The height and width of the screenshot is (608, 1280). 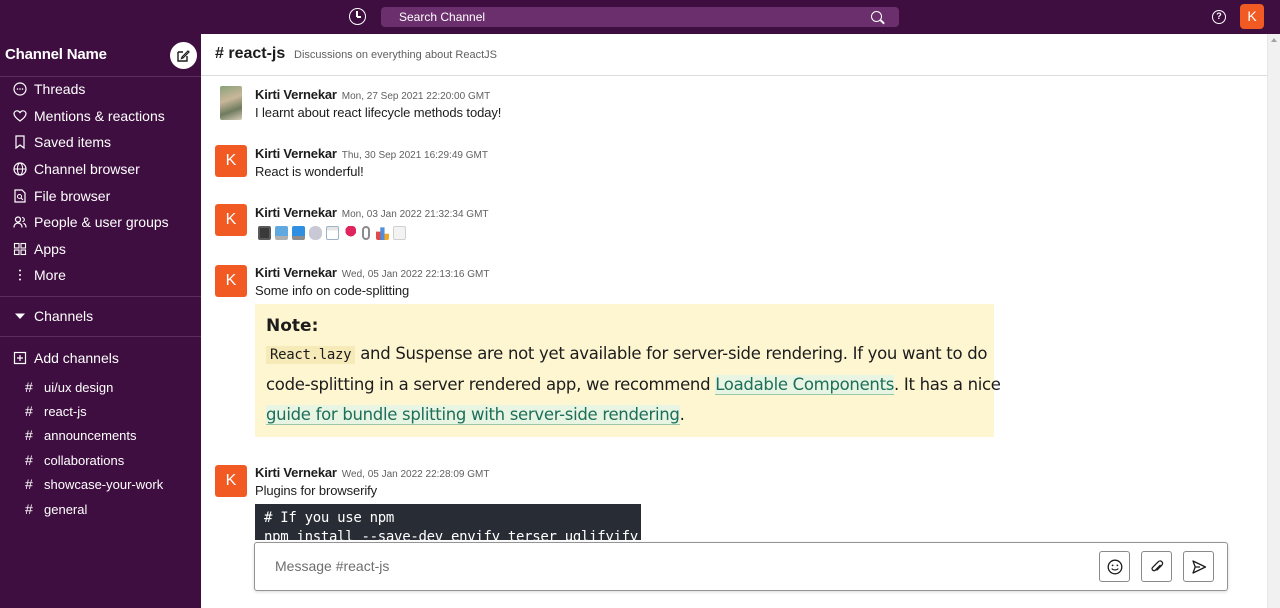 I want to click on people-icon, so click(x=20, y=222).